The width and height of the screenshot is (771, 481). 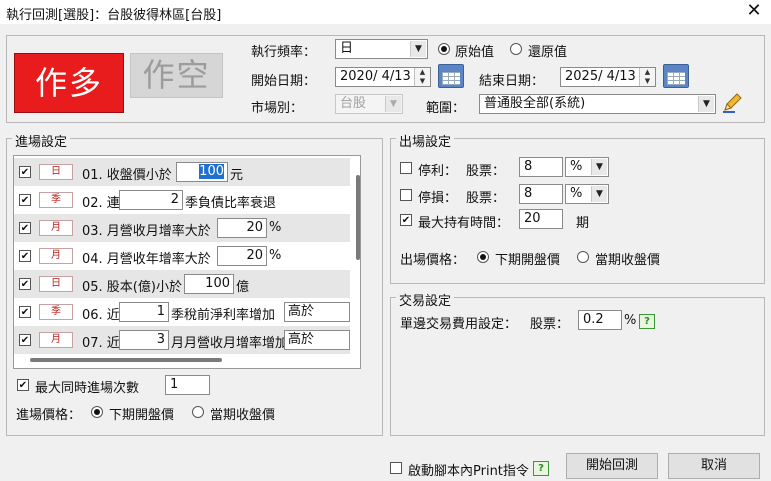 What do you see at coordinates (600, 320) in the screenshot?
I see `fee-input: 0.2` at bounding box center [600, 320].